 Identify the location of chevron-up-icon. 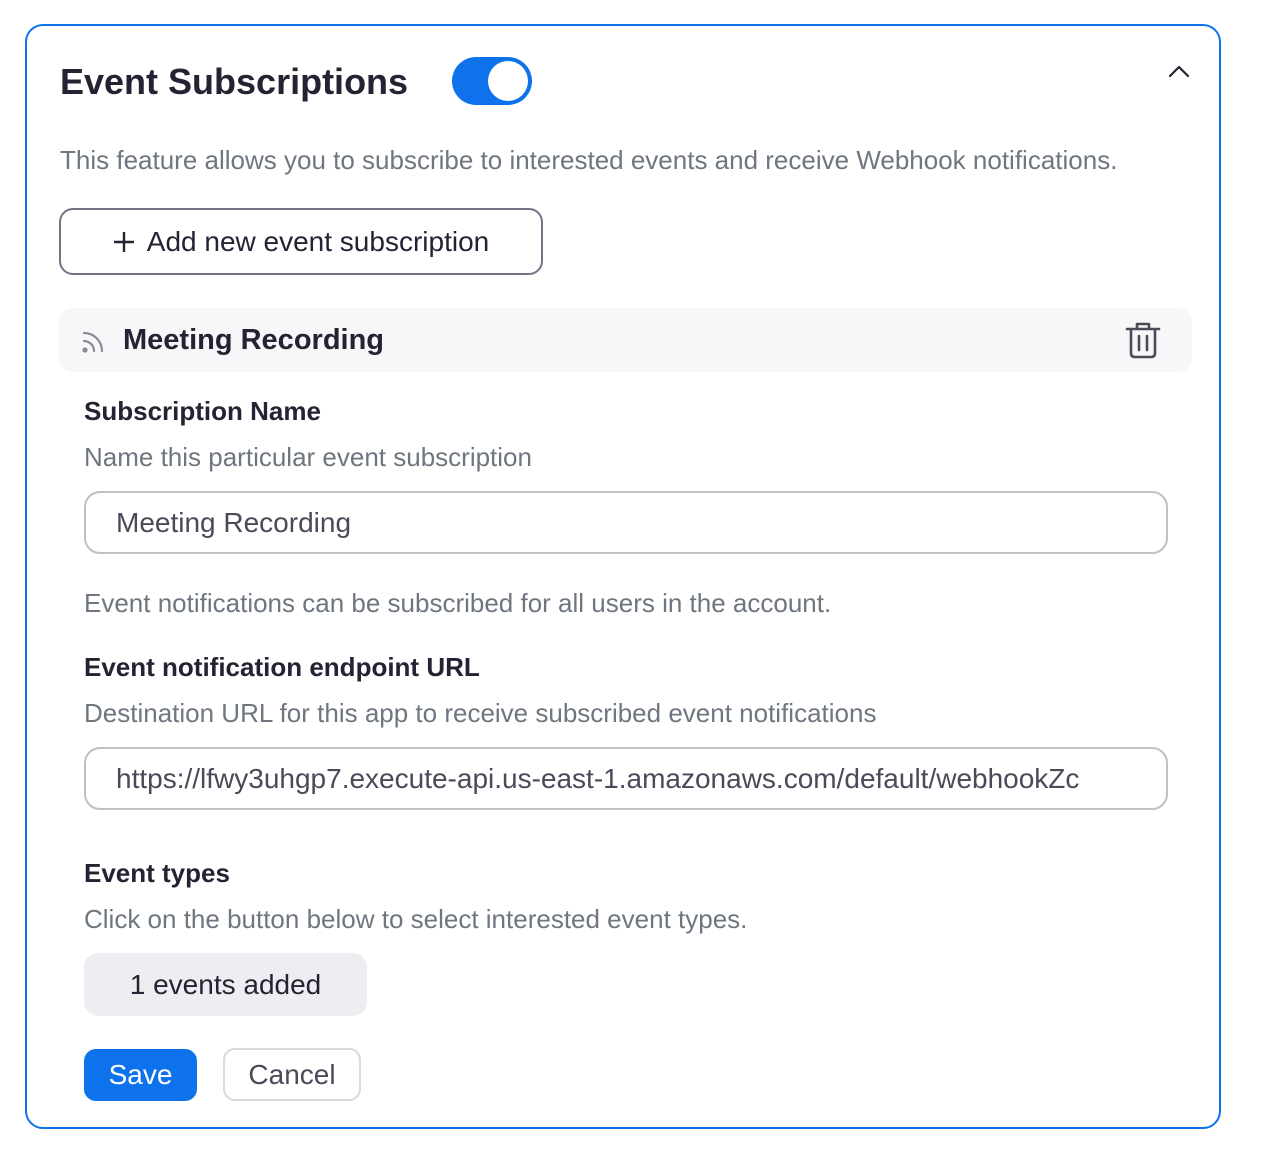
(1179, 72).